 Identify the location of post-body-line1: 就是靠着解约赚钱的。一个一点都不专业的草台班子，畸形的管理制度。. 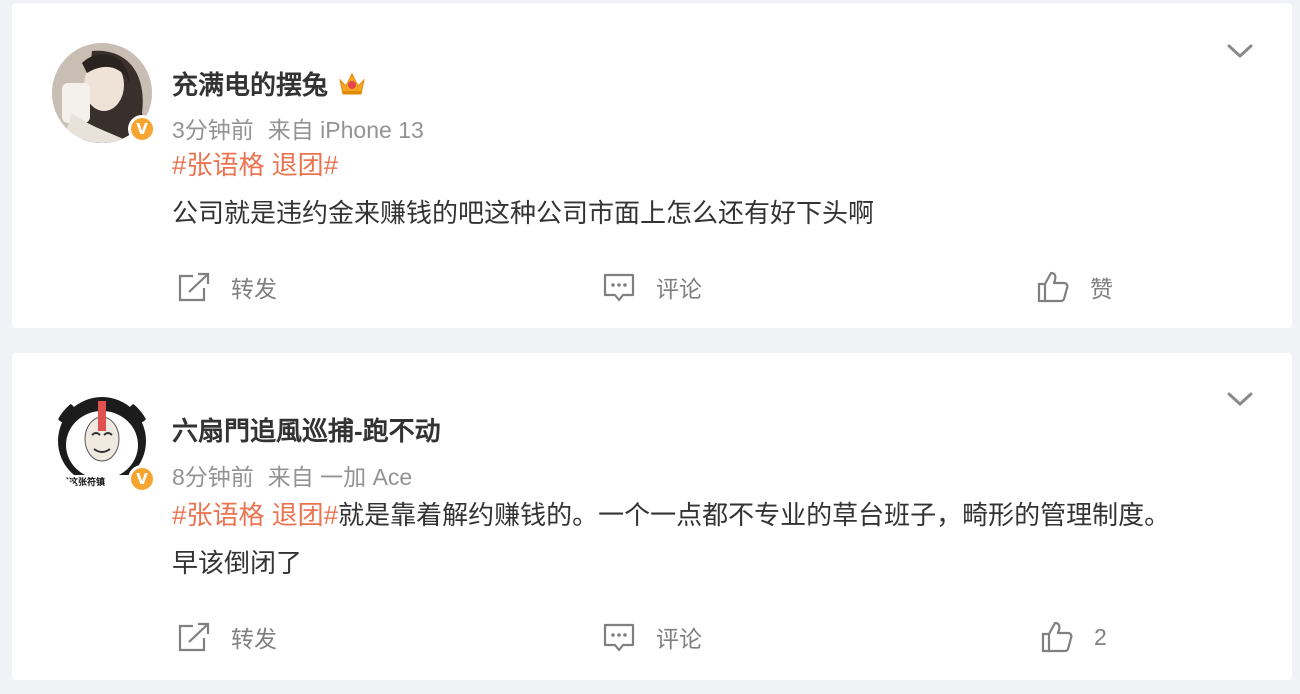
(754, 515).